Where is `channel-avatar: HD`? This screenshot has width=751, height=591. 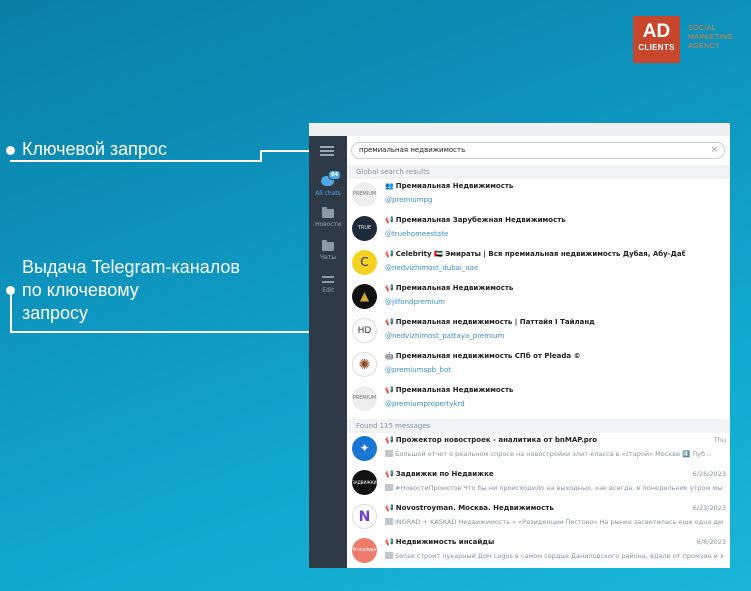
channel-avatar: HD is located at coordinates (364, 330).